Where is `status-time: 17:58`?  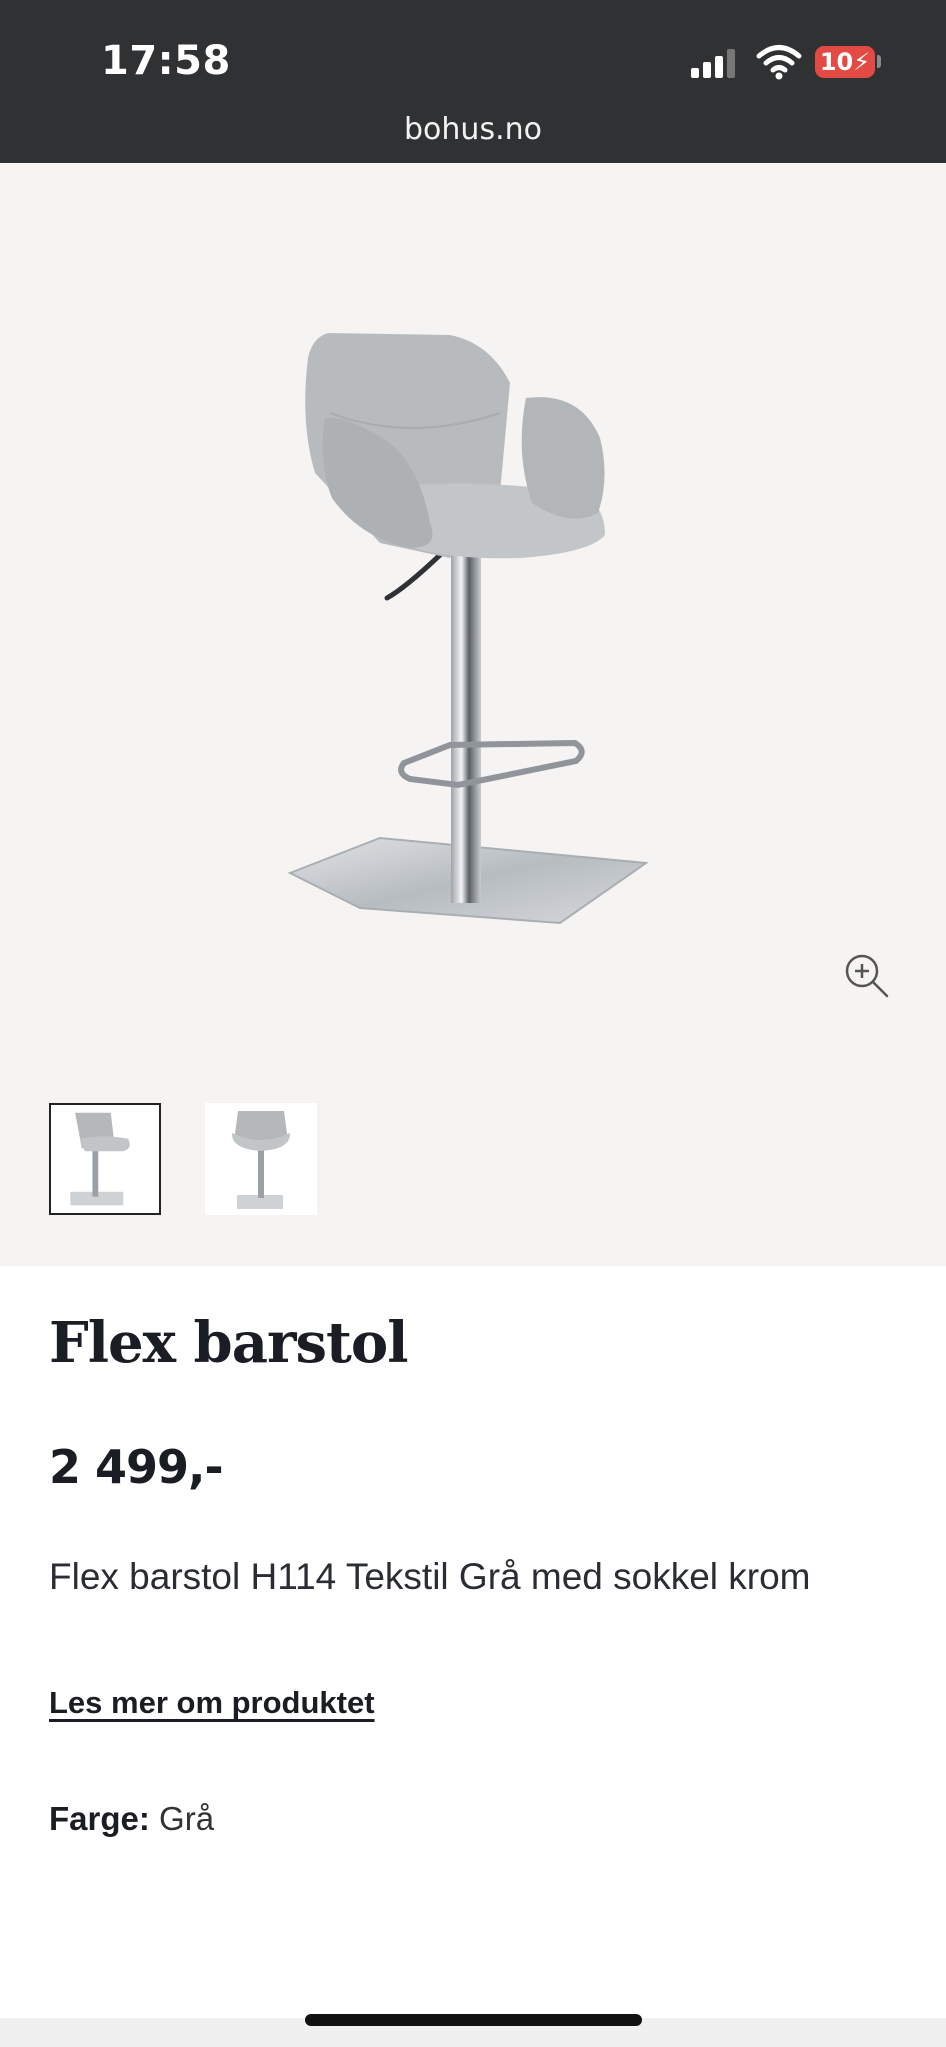 status-time: 17:58 is located at coordinates (166, 61).